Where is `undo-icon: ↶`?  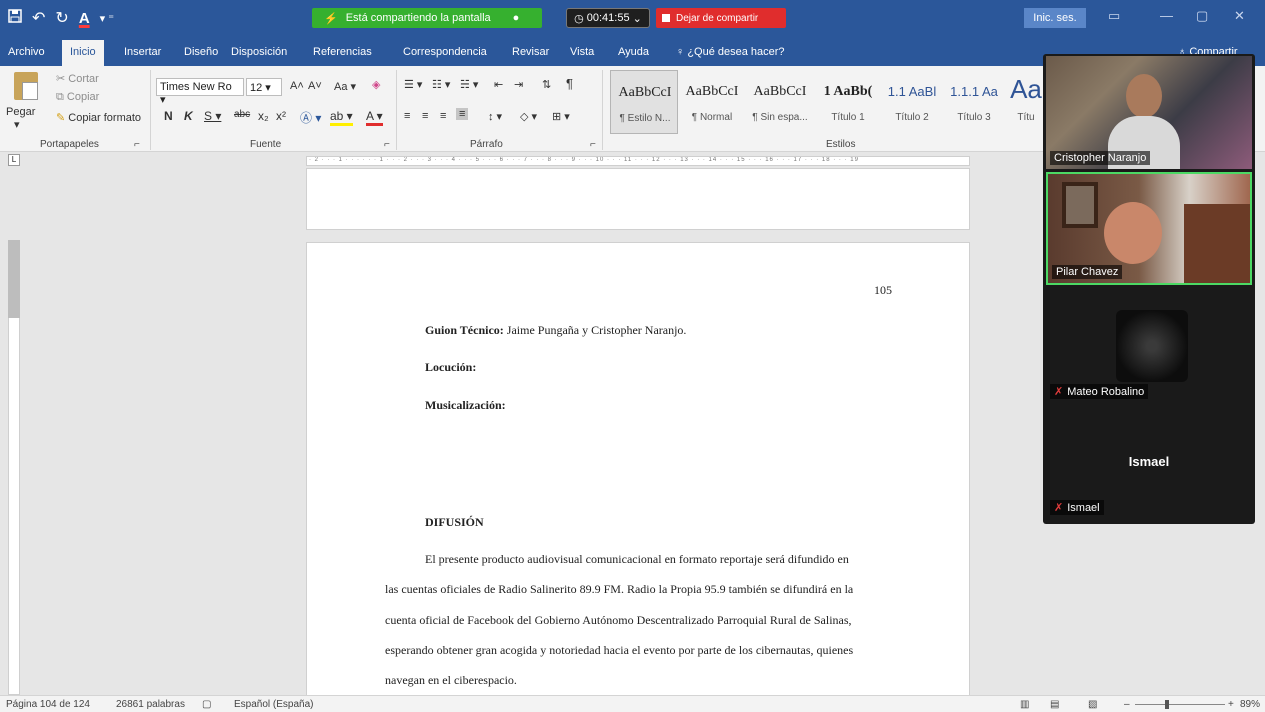 undo-icon: ↶ is located at coordinates (38, 18).